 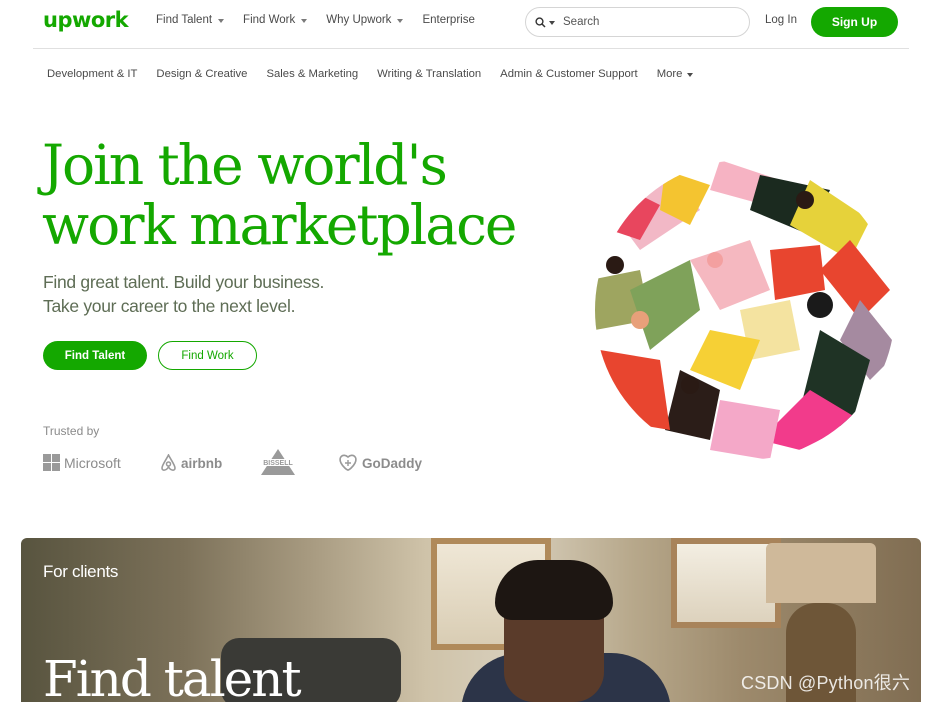 I want to click on banner-photo-person-hair, so click(x=554, y=590).